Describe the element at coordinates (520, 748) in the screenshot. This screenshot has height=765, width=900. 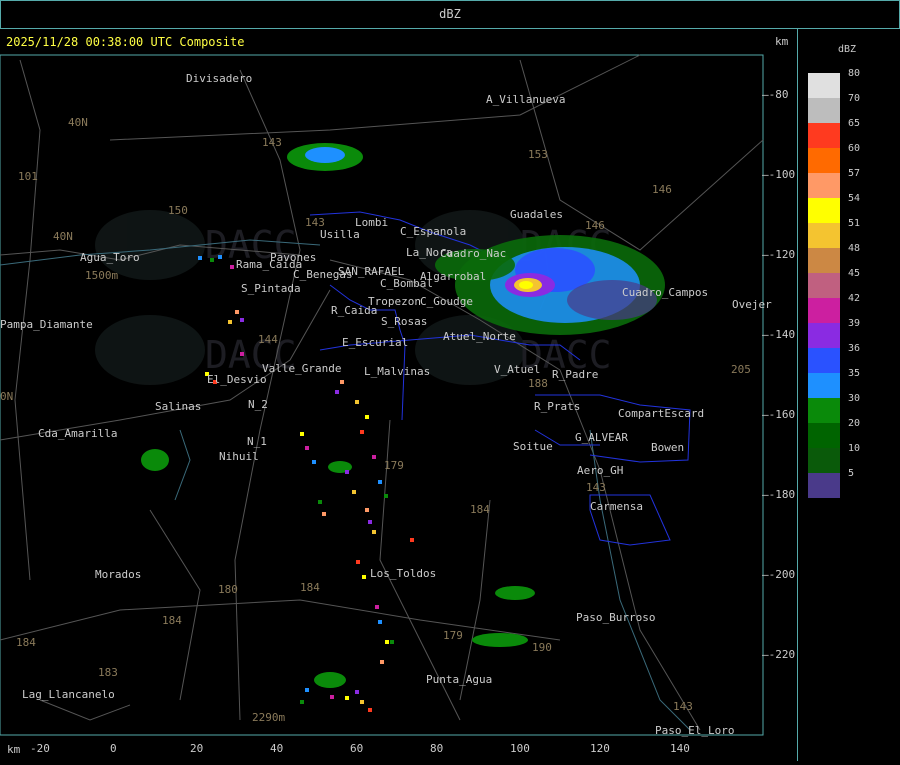
I see `x-tick-label: 100` at that location.